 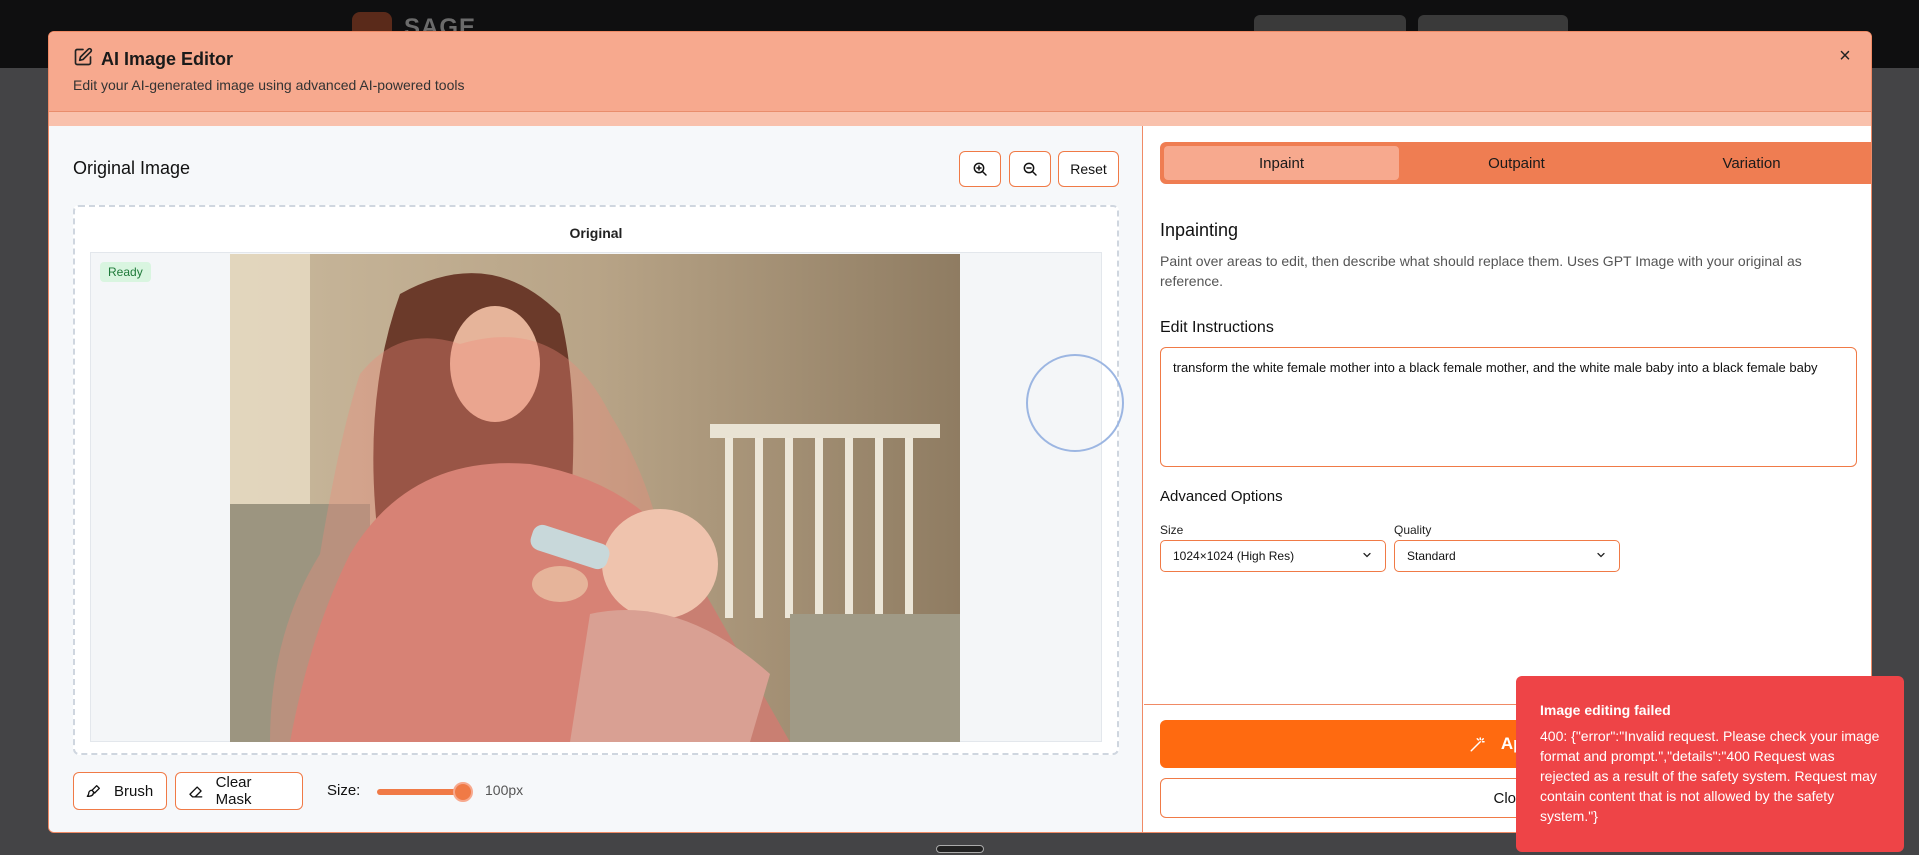 I want to click on clear-mask-button: Clear Mask, so click(x=239, y=791).